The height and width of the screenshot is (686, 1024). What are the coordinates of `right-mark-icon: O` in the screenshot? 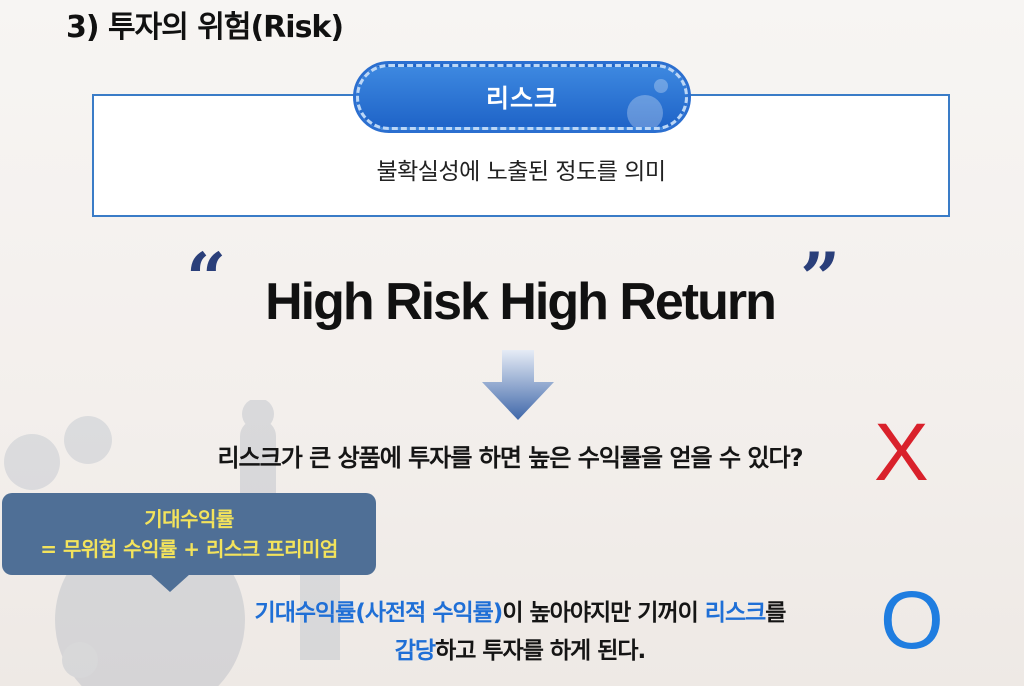 It's located at (912, 620).